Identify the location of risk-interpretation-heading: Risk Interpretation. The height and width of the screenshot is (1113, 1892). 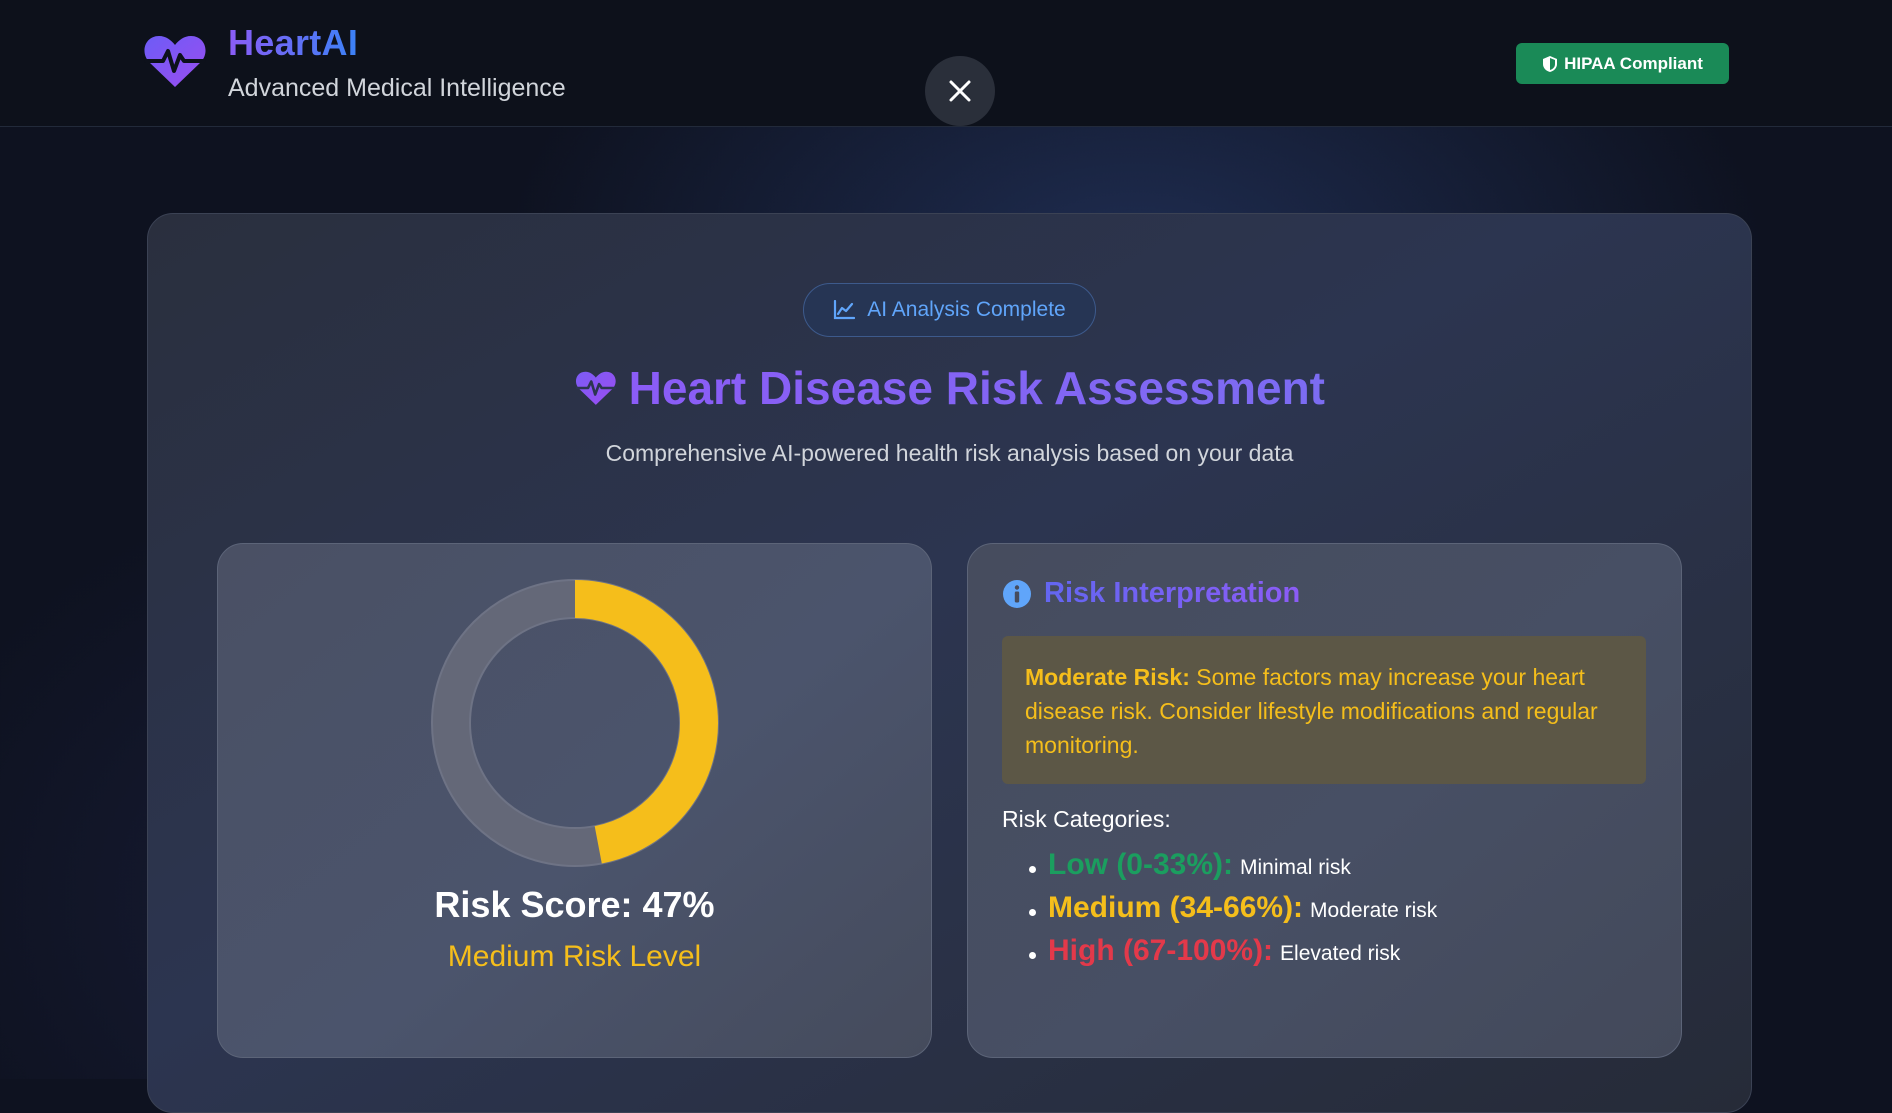
(1151, 593).